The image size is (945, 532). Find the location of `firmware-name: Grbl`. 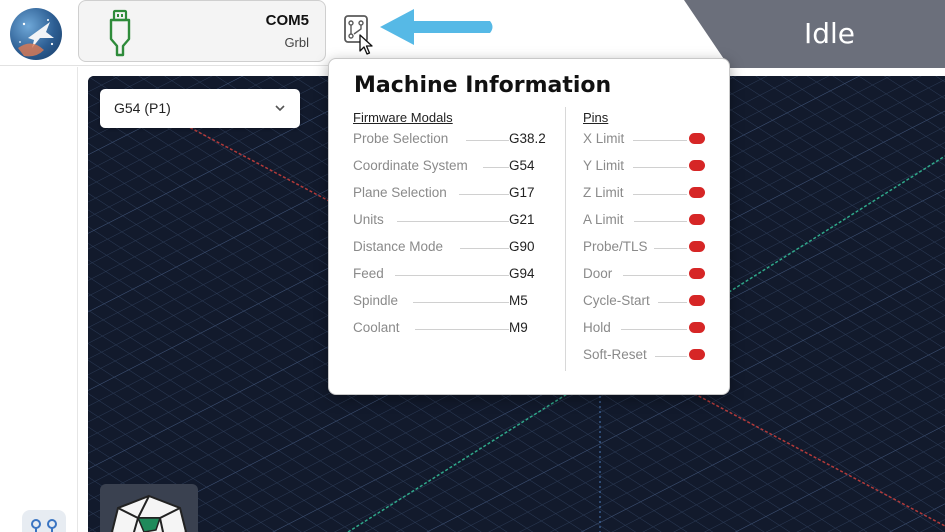

firmware-name: Grbl is located at coordinates (296, 42).